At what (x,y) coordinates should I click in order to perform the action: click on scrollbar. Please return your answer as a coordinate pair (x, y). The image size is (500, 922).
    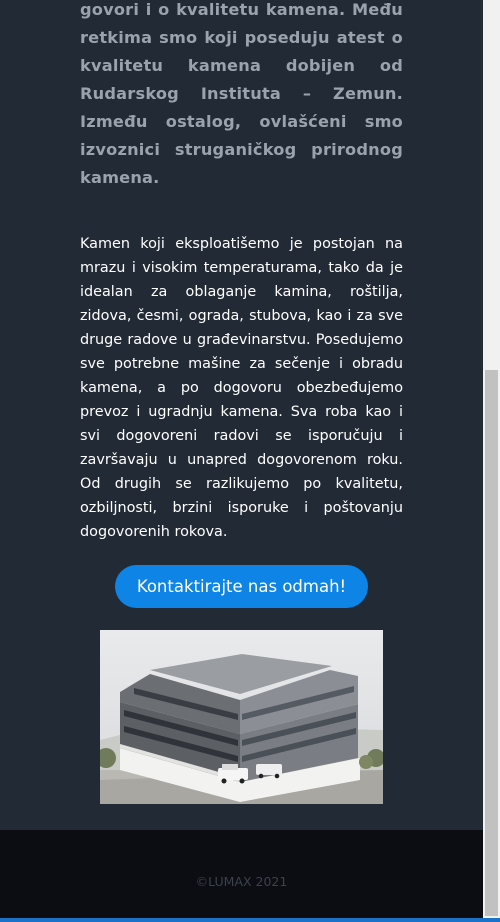
    Looking at the image, I should click on (491, 461).